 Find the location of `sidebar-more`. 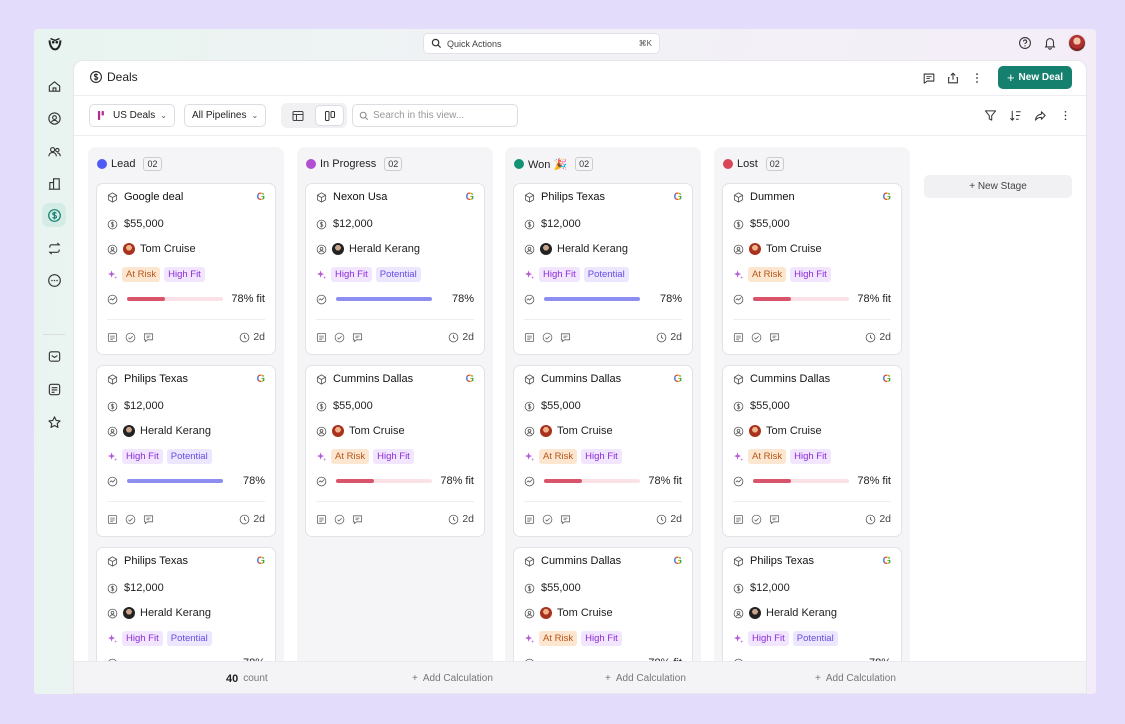

sidebar-more is located at coordinates (54, 280).